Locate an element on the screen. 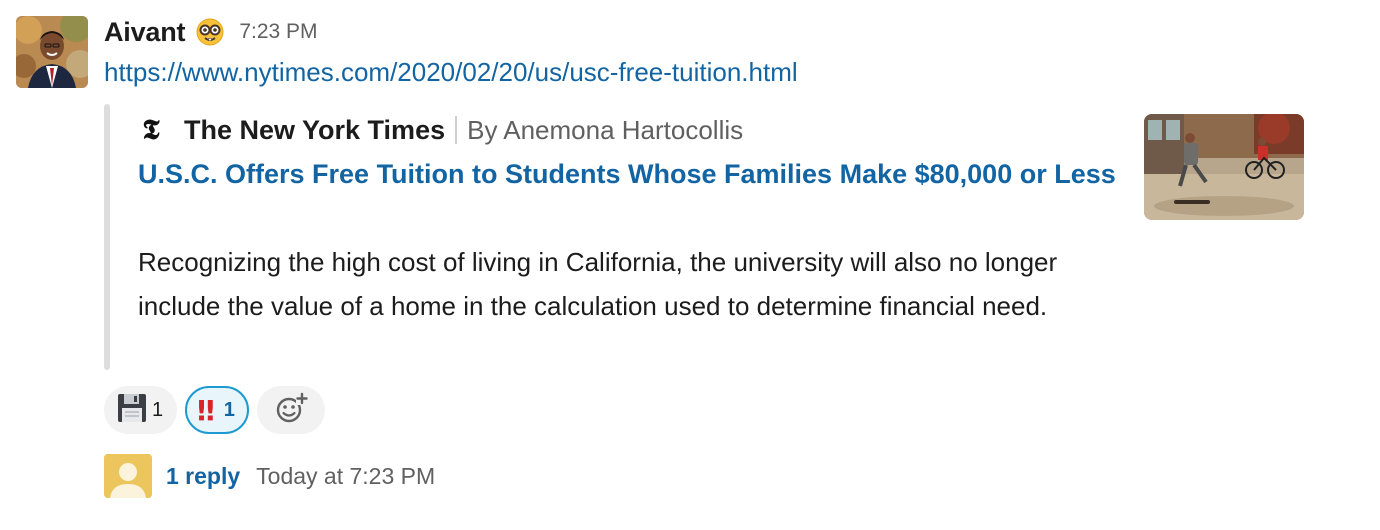 This screenshot has height=530, width=1380. nerd-face-icon is located at coordinates (210, 32).